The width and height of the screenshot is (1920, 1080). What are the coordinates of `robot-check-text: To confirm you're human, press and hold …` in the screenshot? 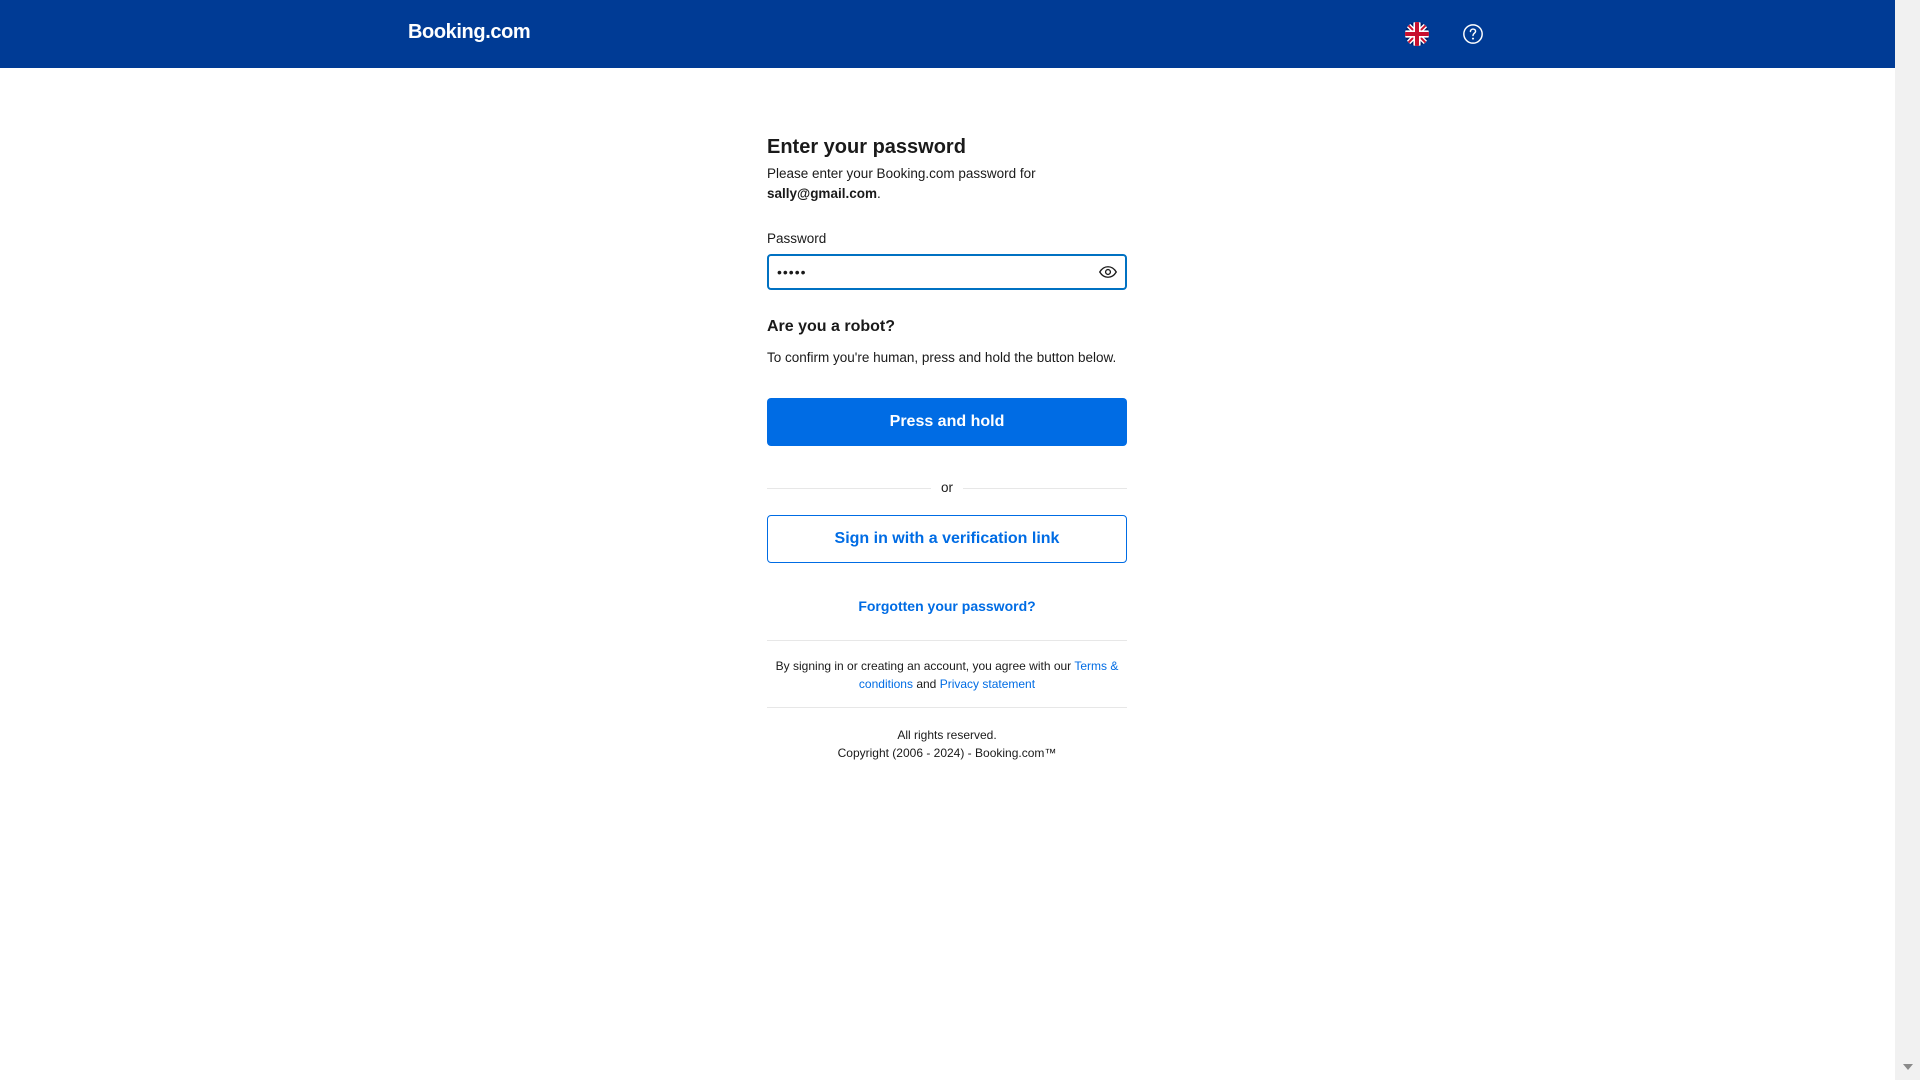 It's located at (942, 357).